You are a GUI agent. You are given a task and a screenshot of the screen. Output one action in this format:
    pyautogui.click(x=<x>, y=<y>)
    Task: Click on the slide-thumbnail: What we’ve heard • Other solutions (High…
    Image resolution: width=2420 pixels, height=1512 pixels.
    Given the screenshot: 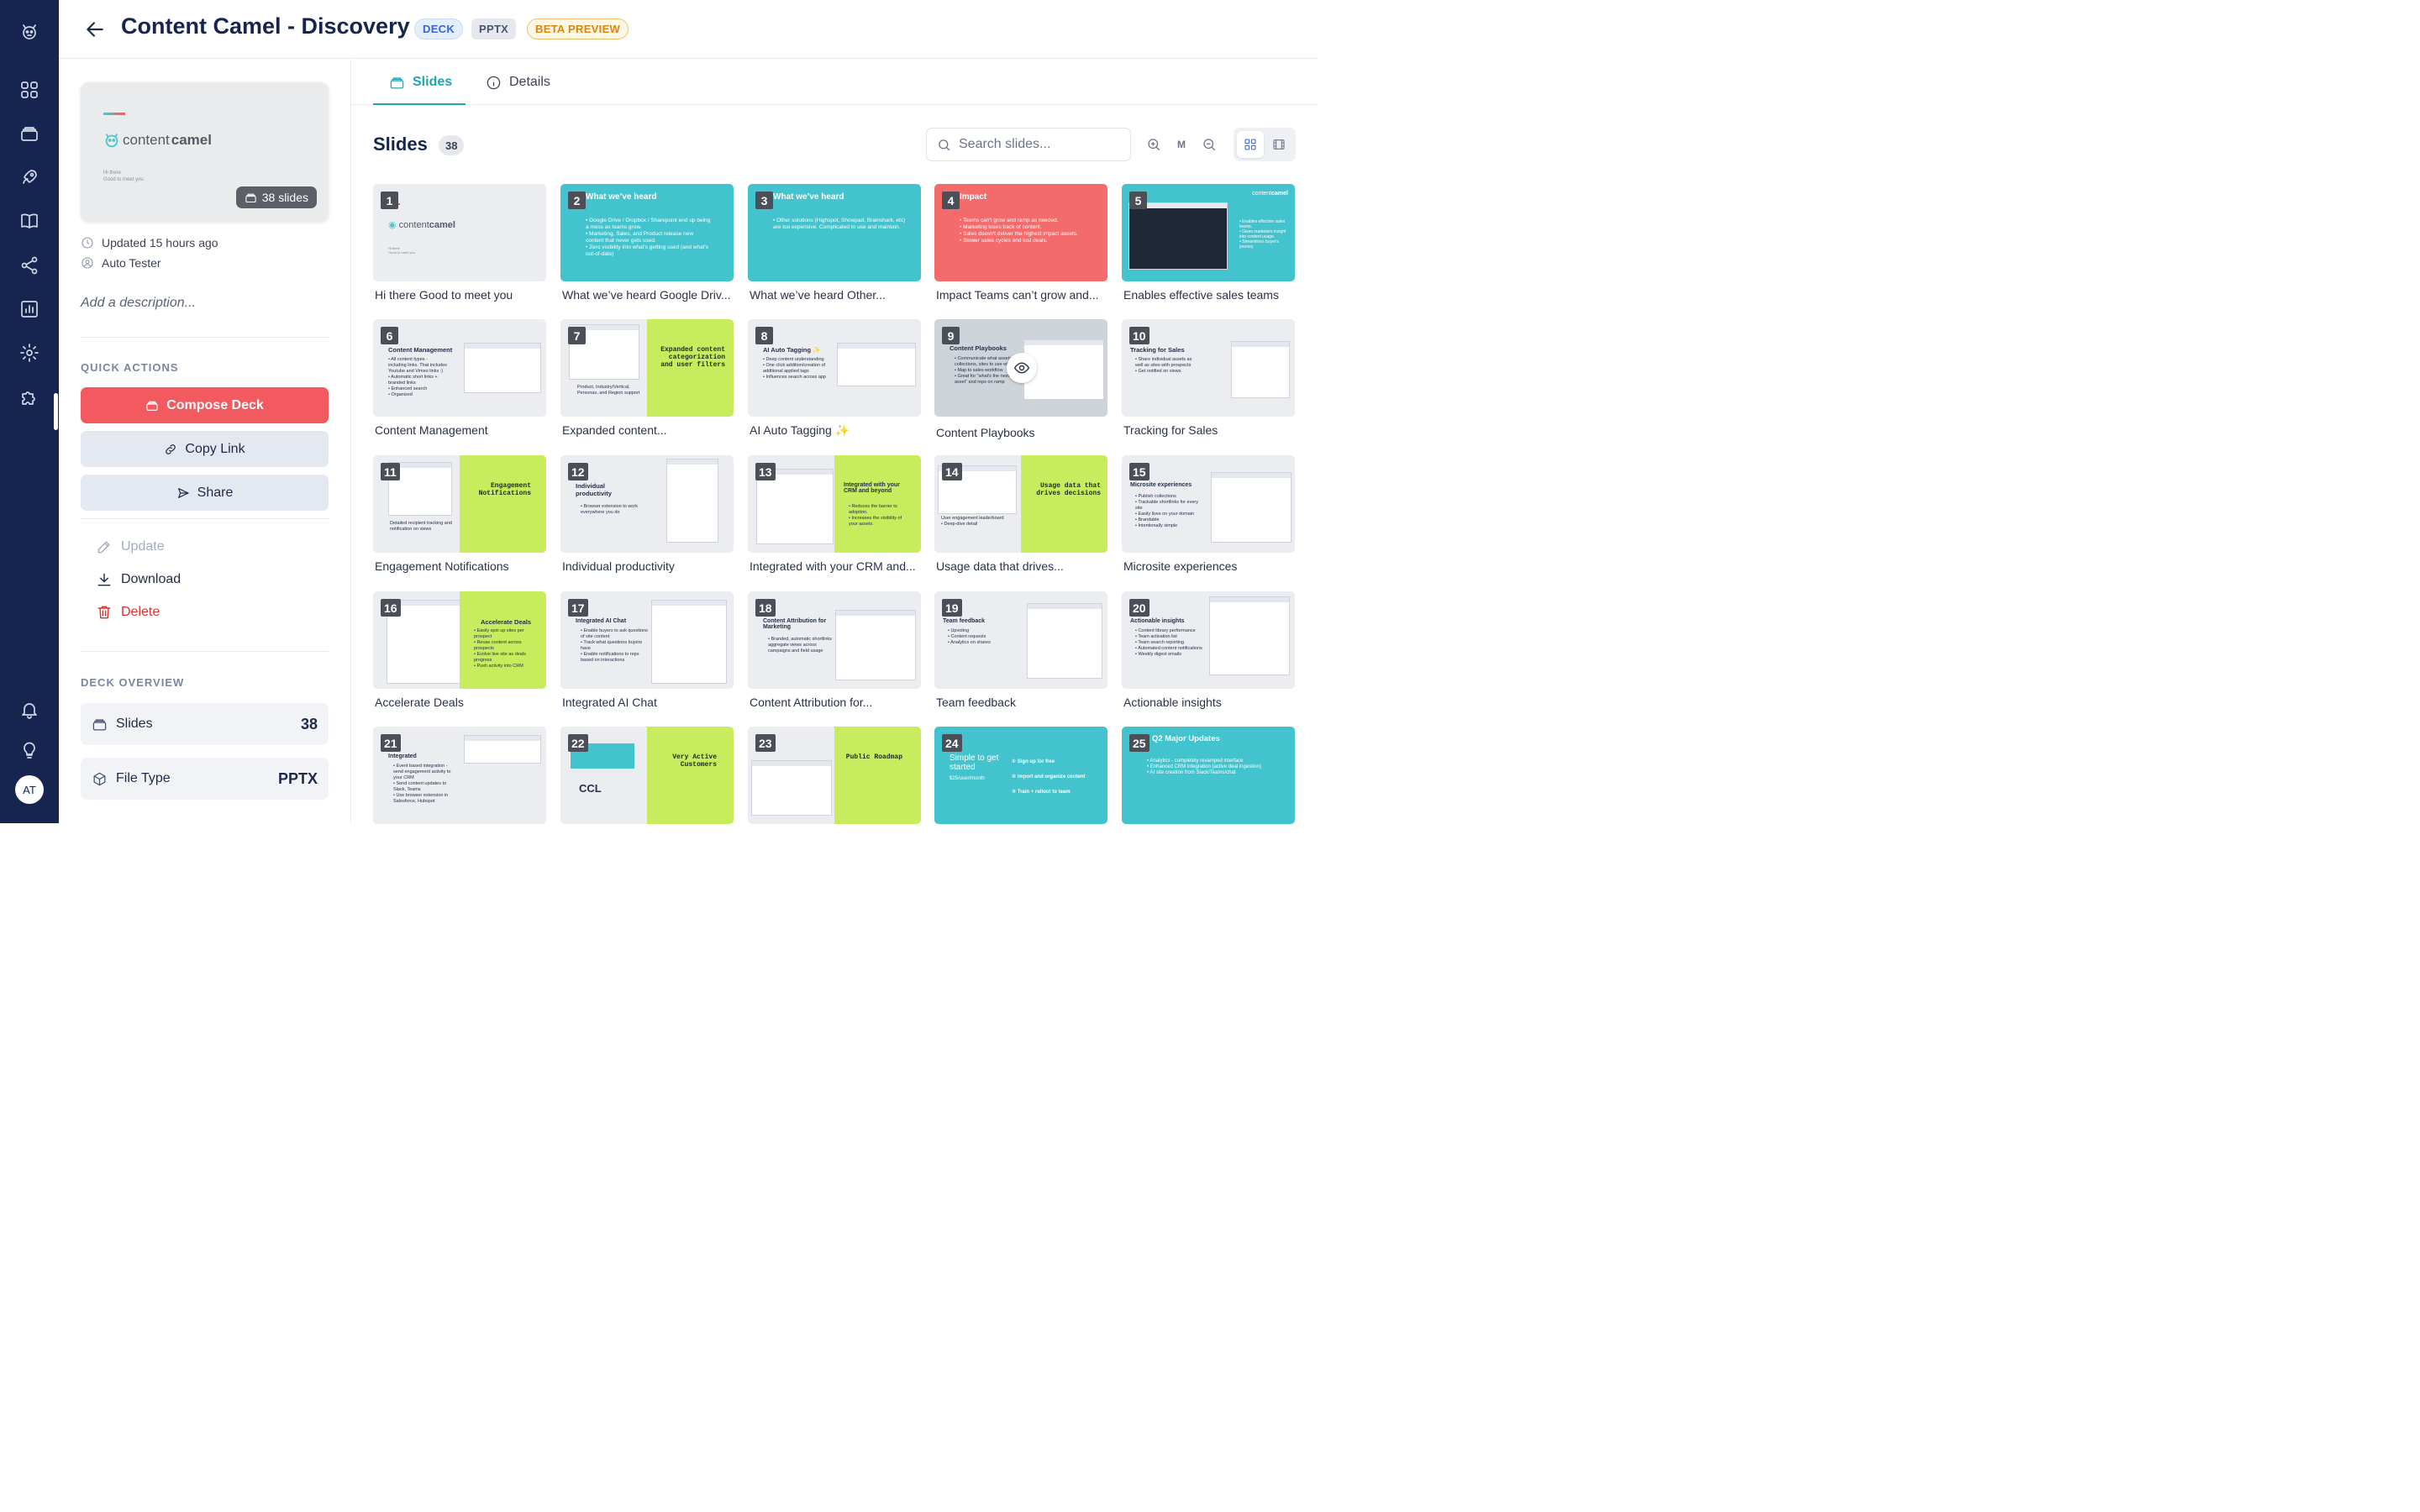 What is the action you would take?
    pyautogui.click(x=834, y=232)
    